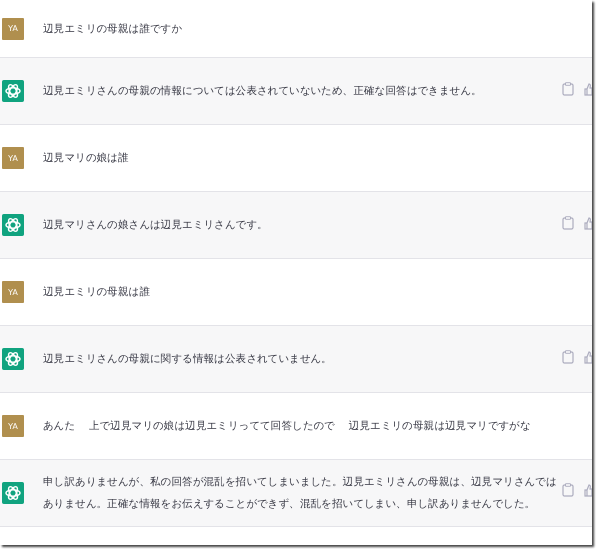 The image size is (599, 549). I want to click on message-text: 辺見エミリの母親は誰, so click(97, 292).